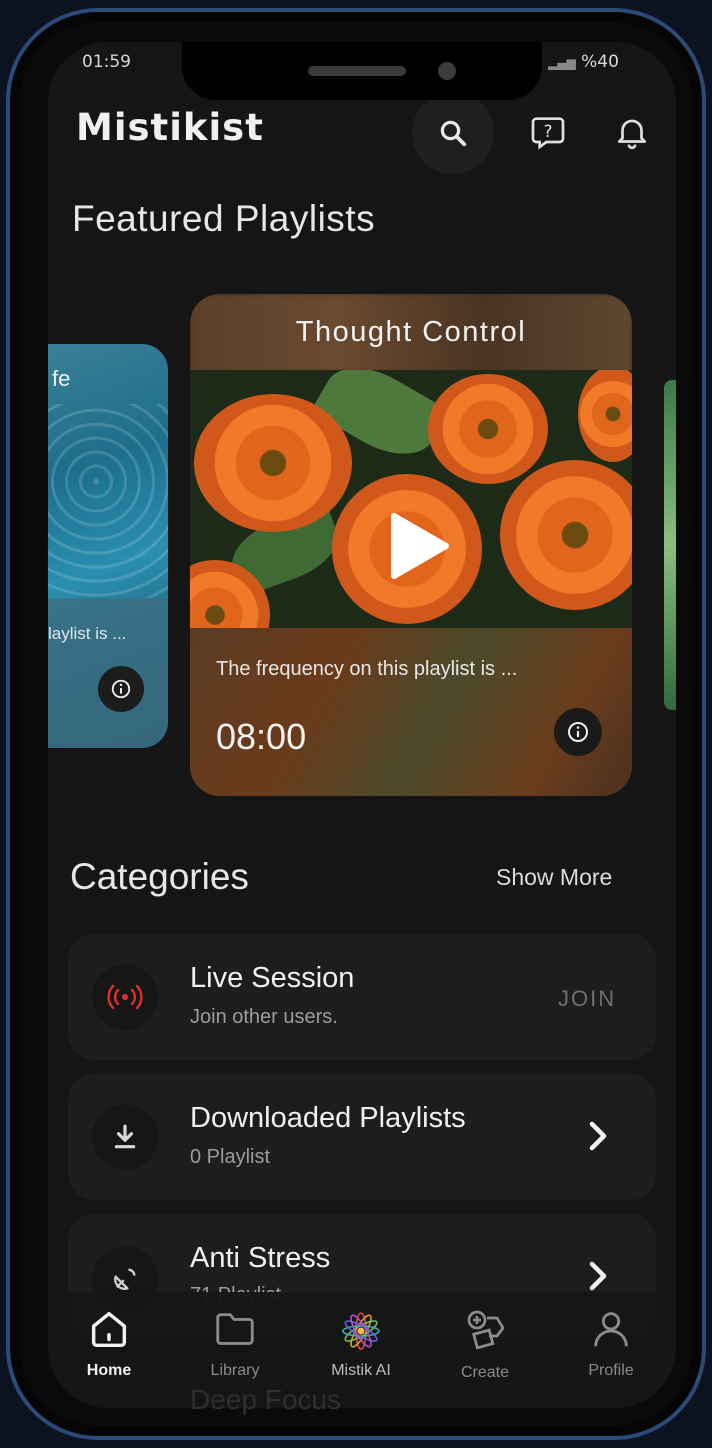  I want to click on tab-label: Mistik AI, so click(361, 1370).